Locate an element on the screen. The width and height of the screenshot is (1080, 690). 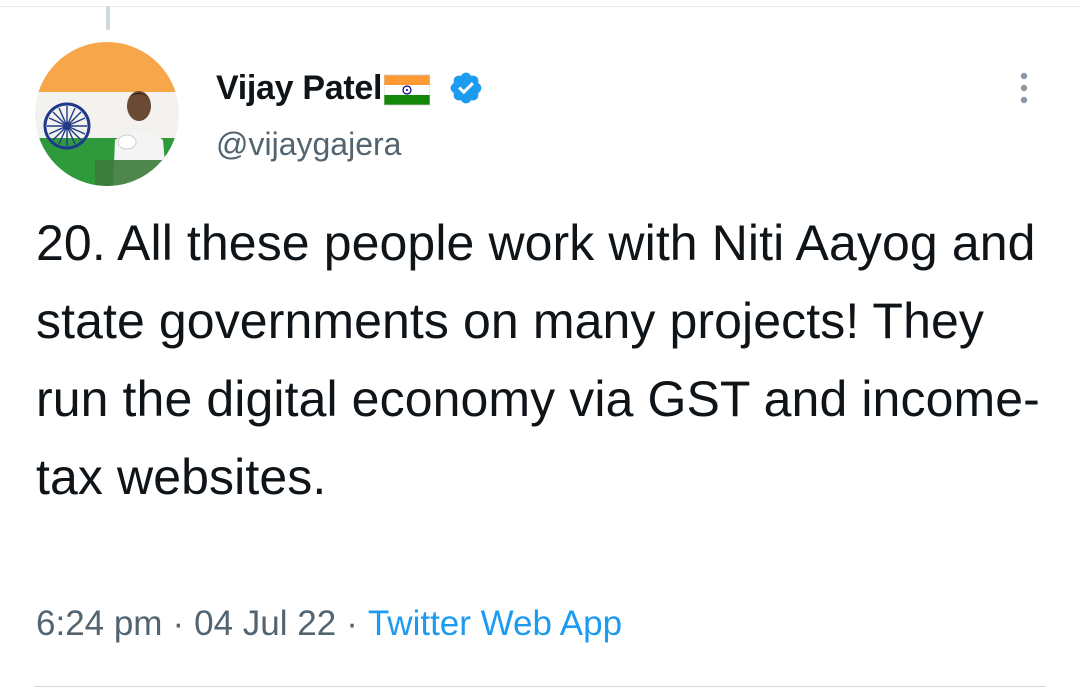
bottom-divider is located at coordinates (540, 686).